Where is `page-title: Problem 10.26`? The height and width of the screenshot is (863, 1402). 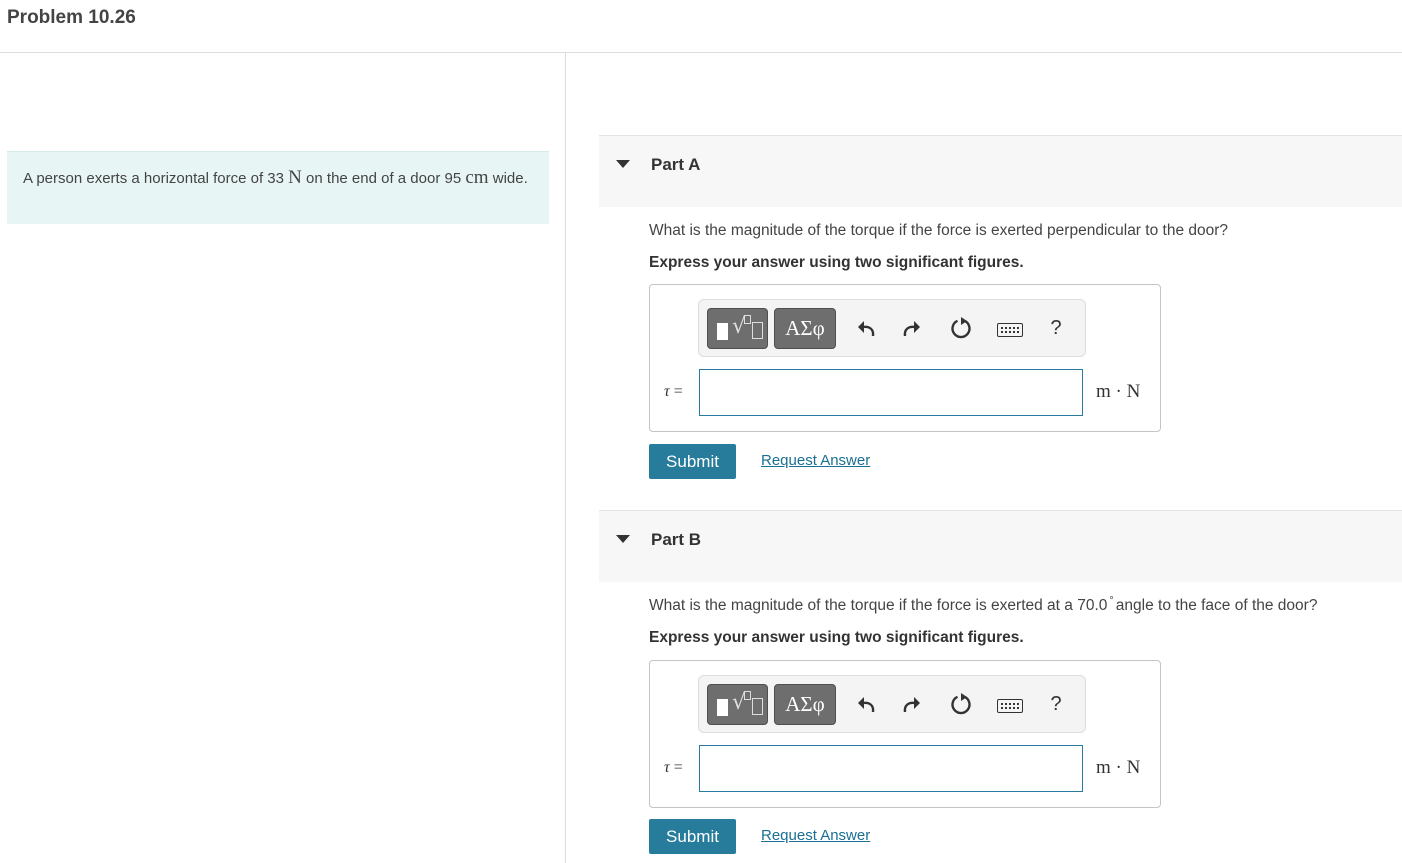 page-title: Problem 10.26 is located at coordinates (71, 17).